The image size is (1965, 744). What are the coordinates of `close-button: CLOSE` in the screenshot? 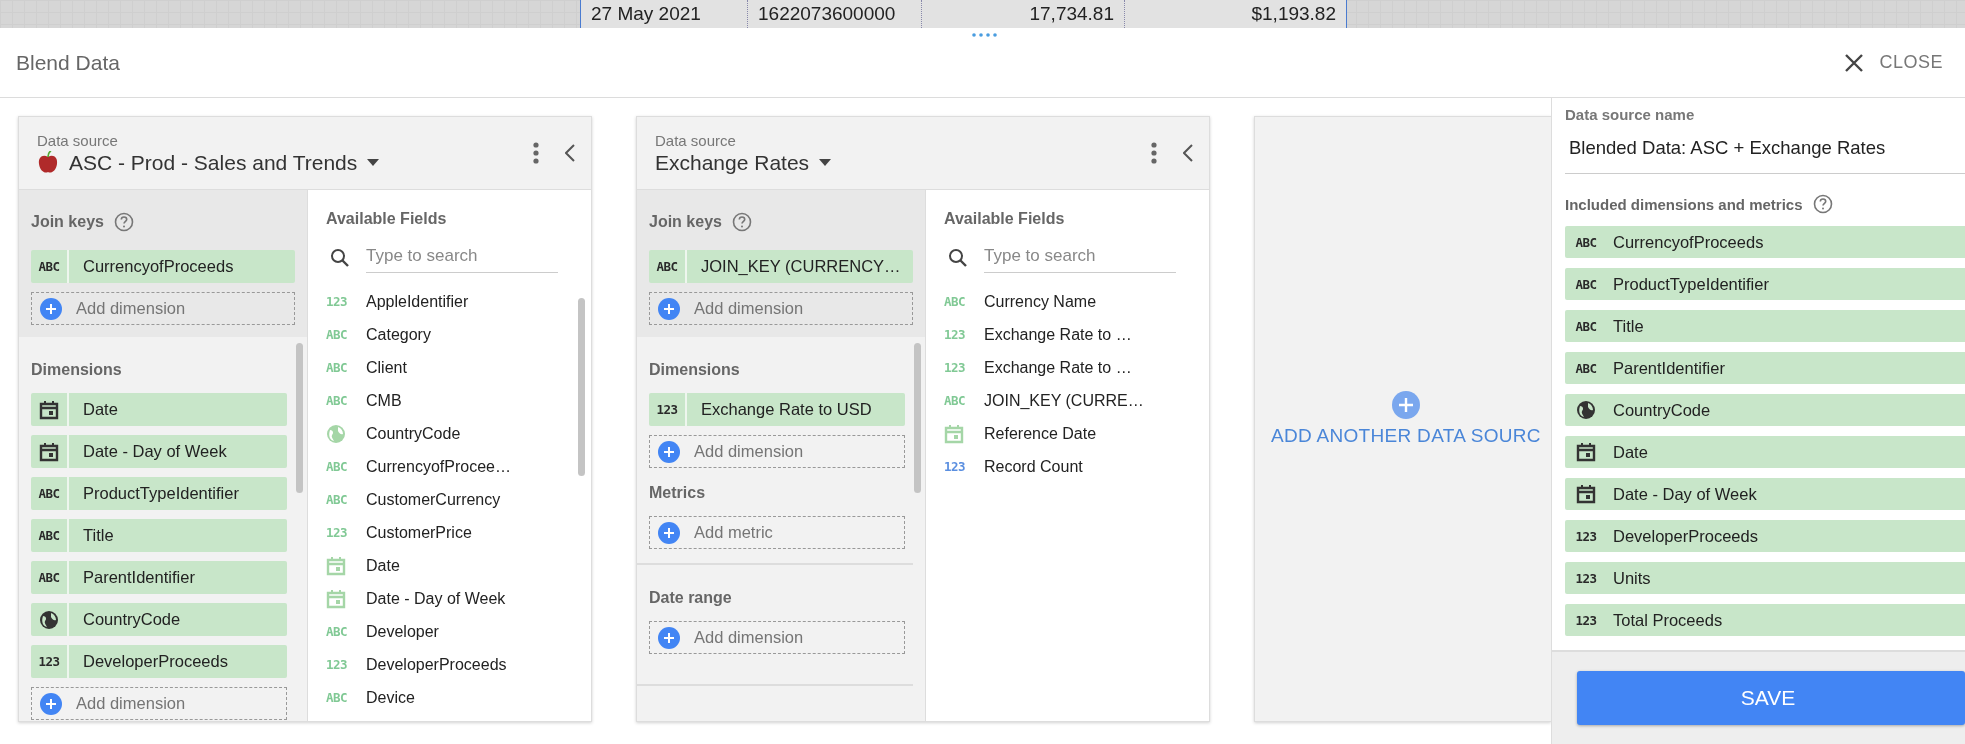 It's located at (1893, 62).